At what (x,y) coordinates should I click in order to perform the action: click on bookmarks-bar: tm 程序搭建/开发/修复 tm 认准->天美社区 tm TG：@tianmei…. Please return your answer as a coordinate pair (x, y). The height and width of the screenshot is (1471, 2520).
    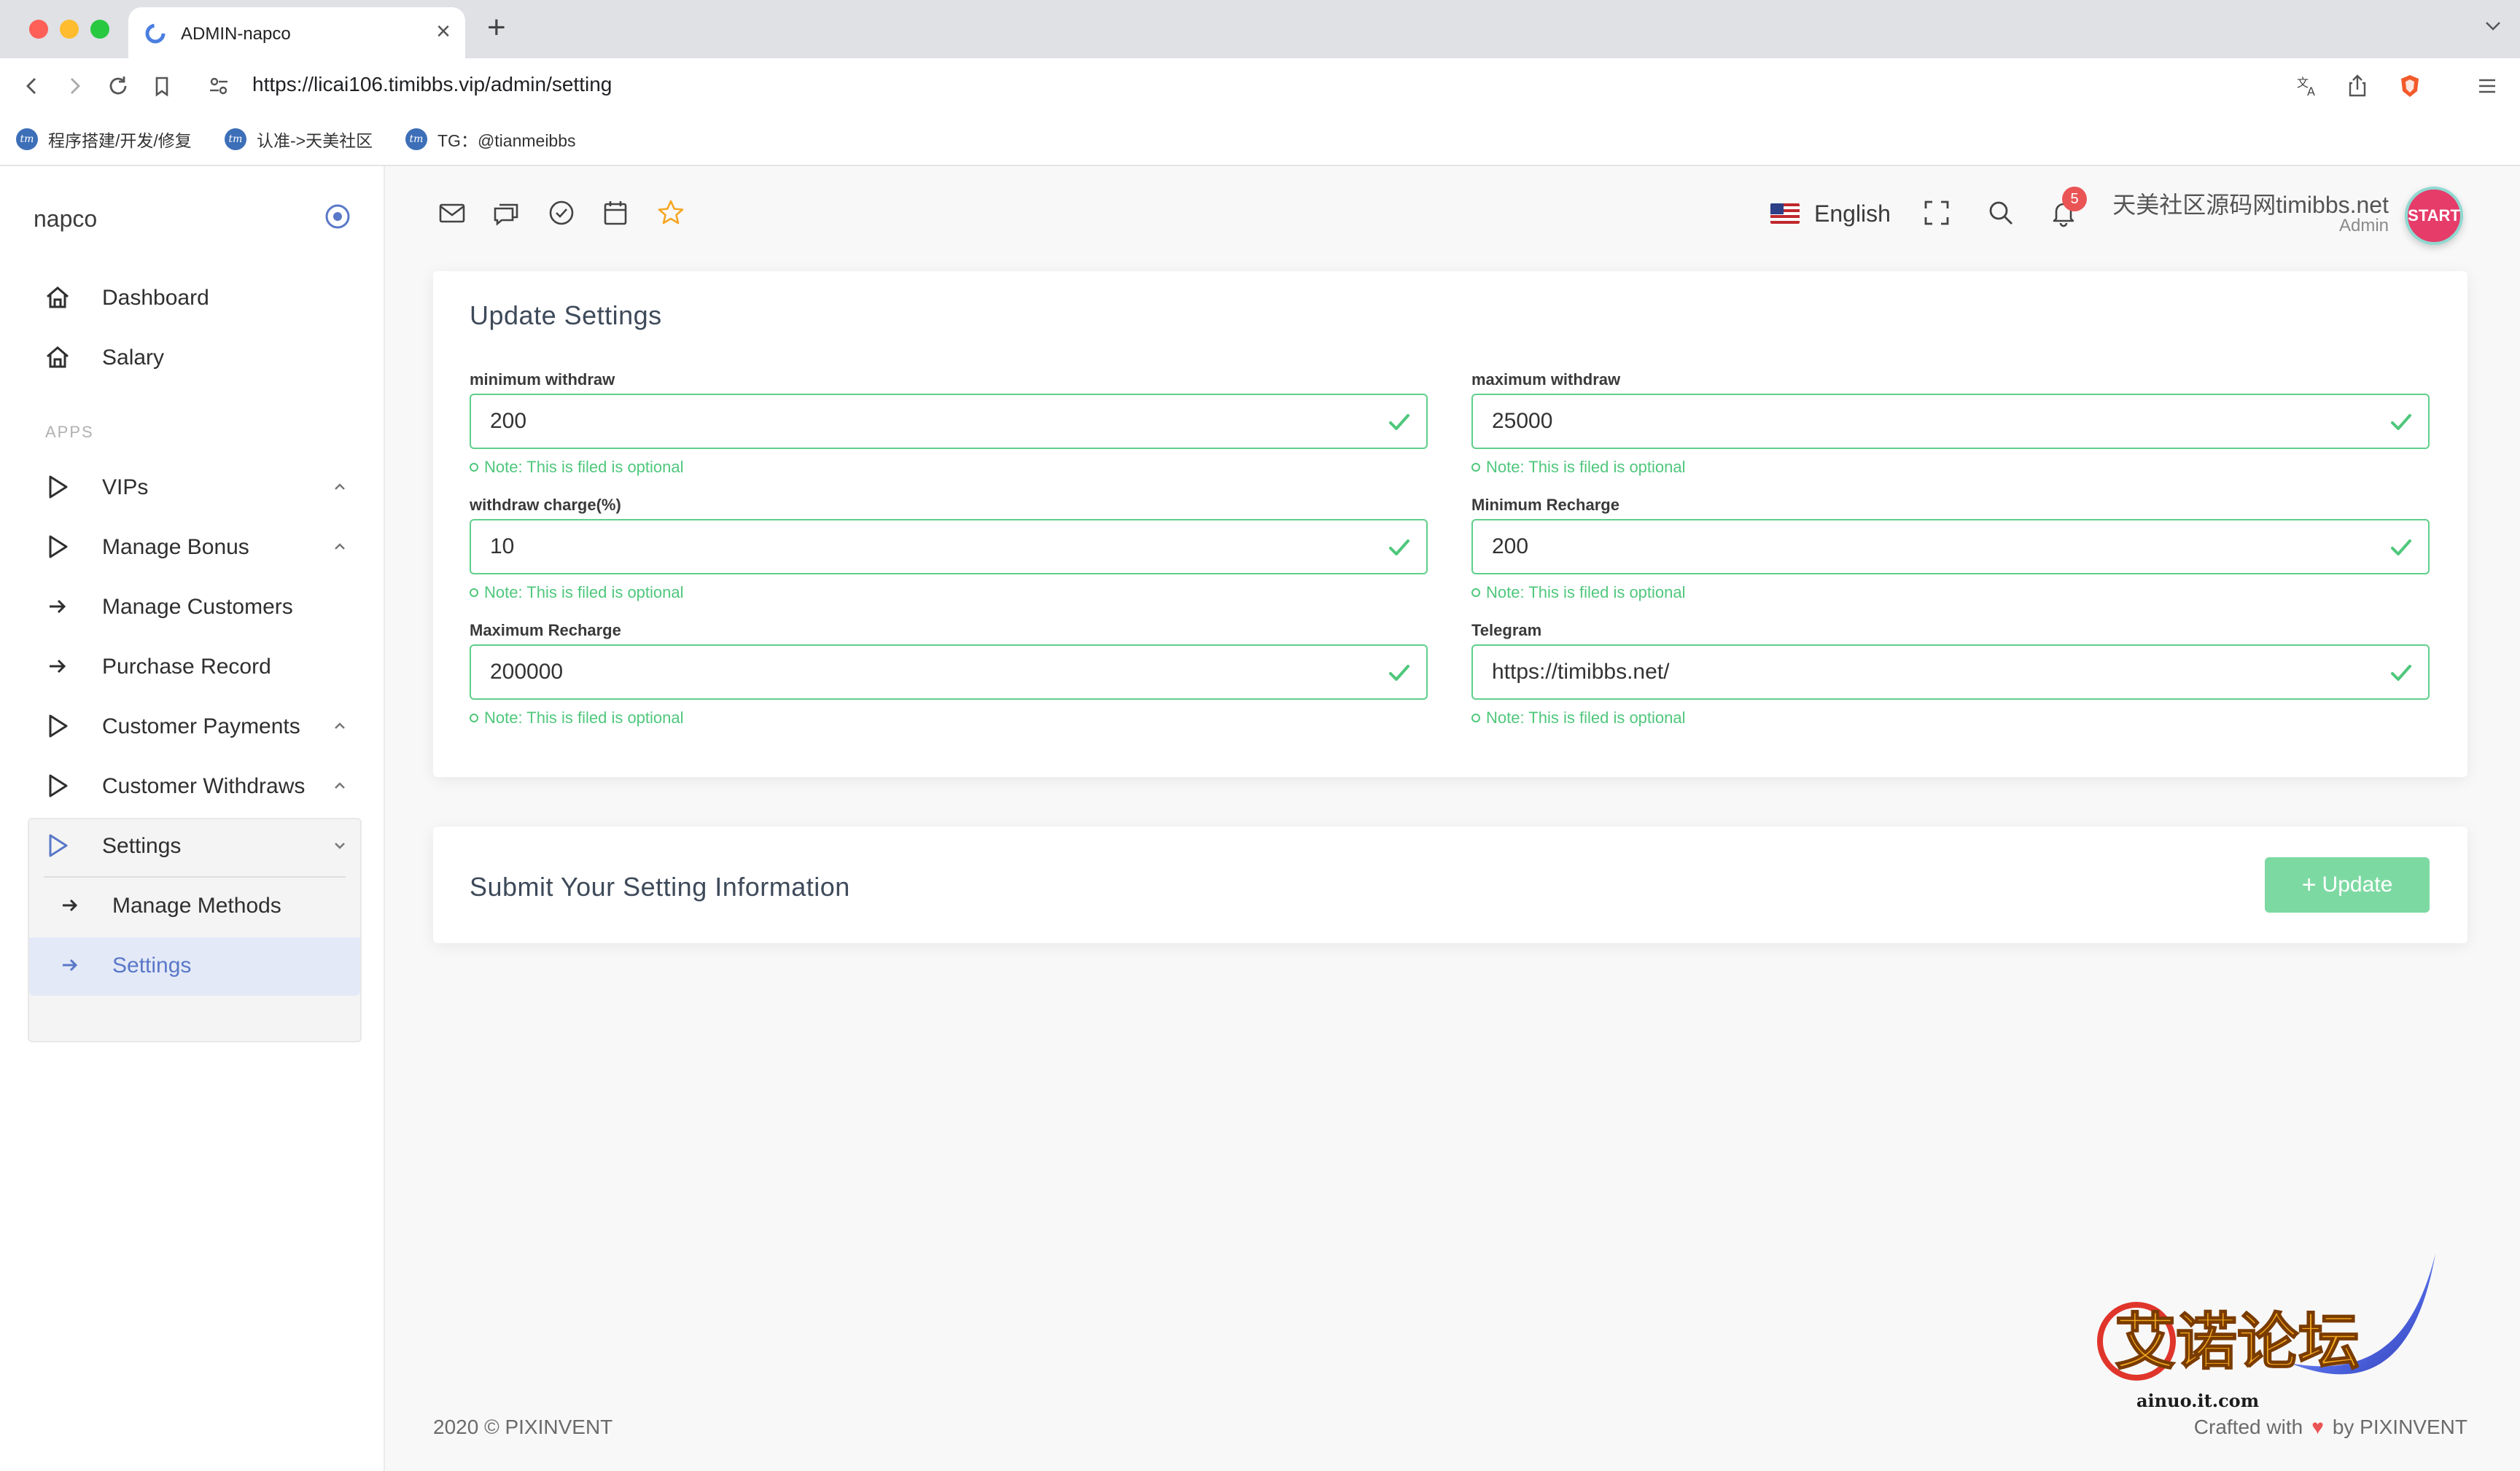
    Looking at the image, I should click on (1260, 140).